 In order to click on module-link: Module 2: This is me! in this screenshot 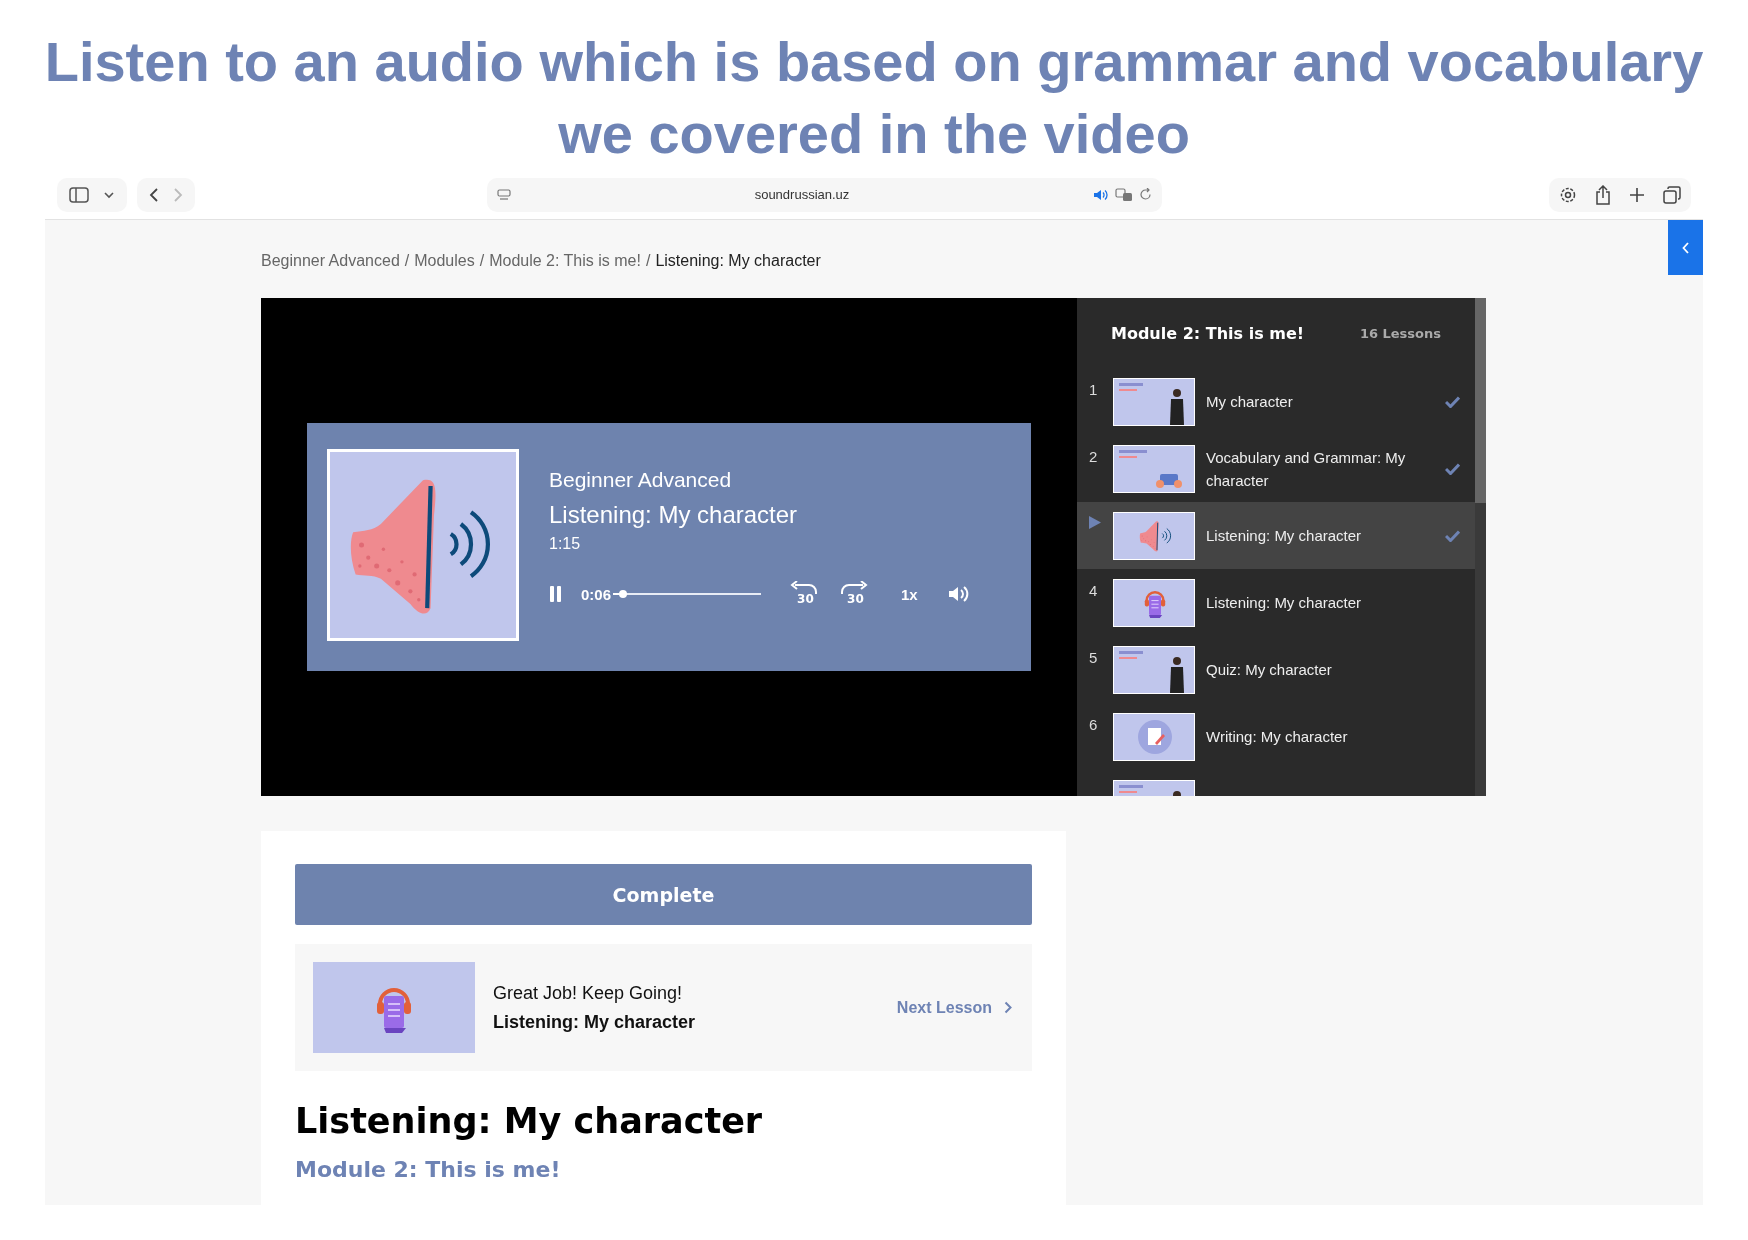, I will do `click(428, 1169)`.